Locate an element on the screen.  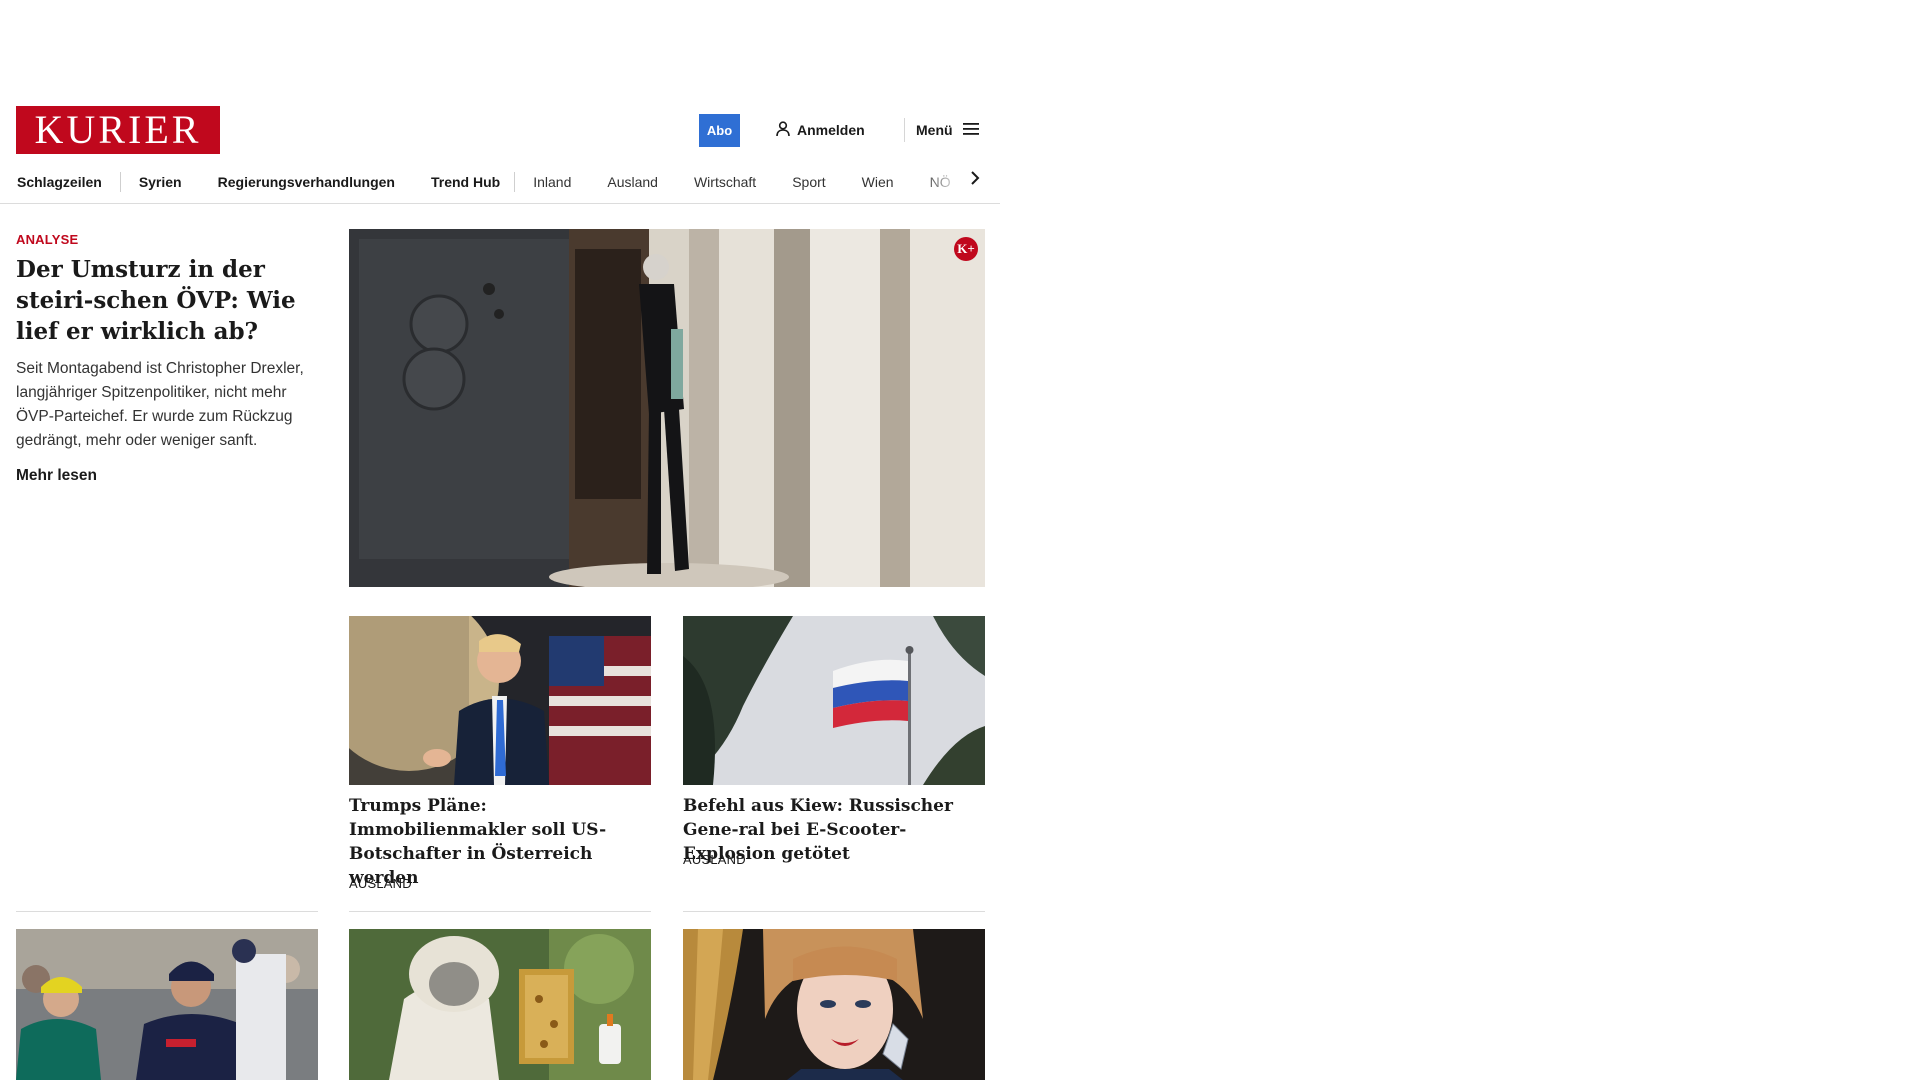
nav-item-schlagzeilen: Schlagzeilen is located at coordinates (68, 182).